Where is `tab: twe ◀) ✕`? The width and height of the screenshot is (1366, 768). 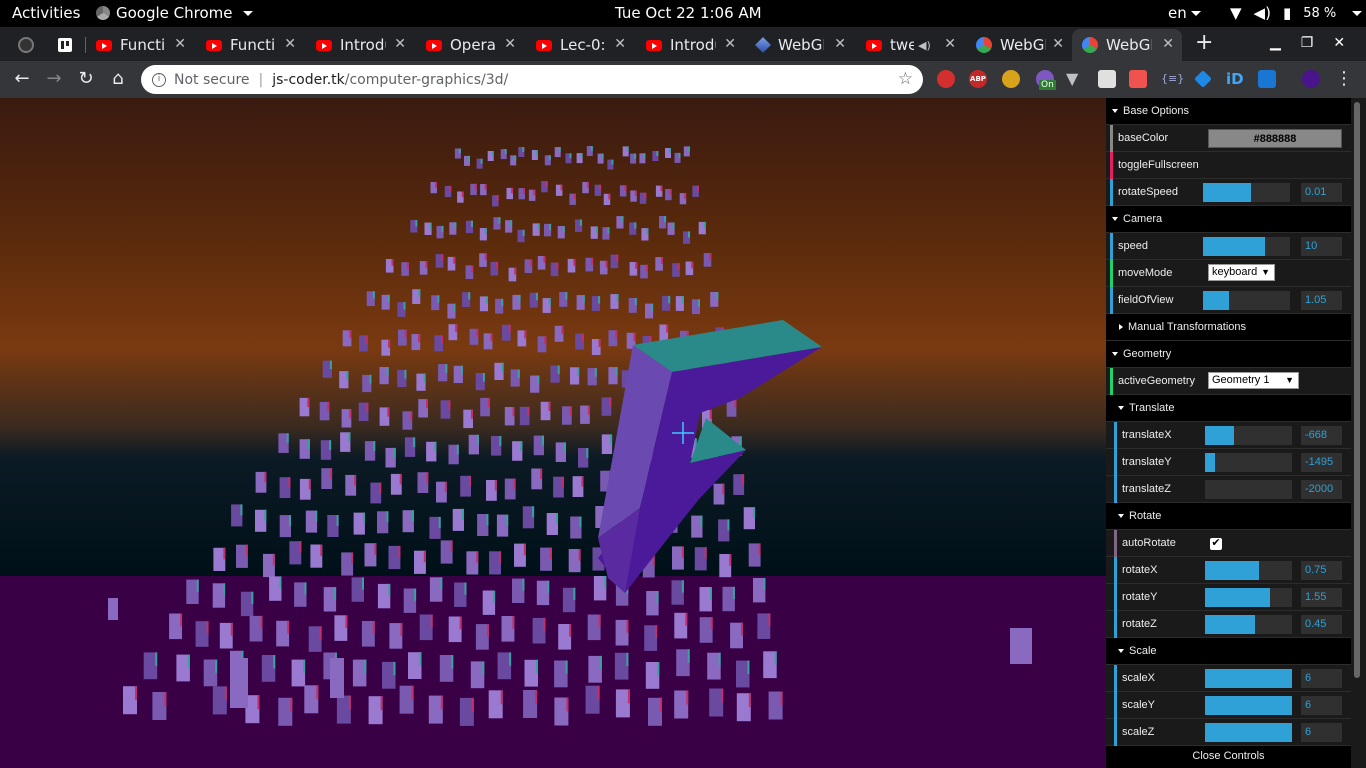 tab: twe ◀) ✕ is located at coordinates (910, 45).